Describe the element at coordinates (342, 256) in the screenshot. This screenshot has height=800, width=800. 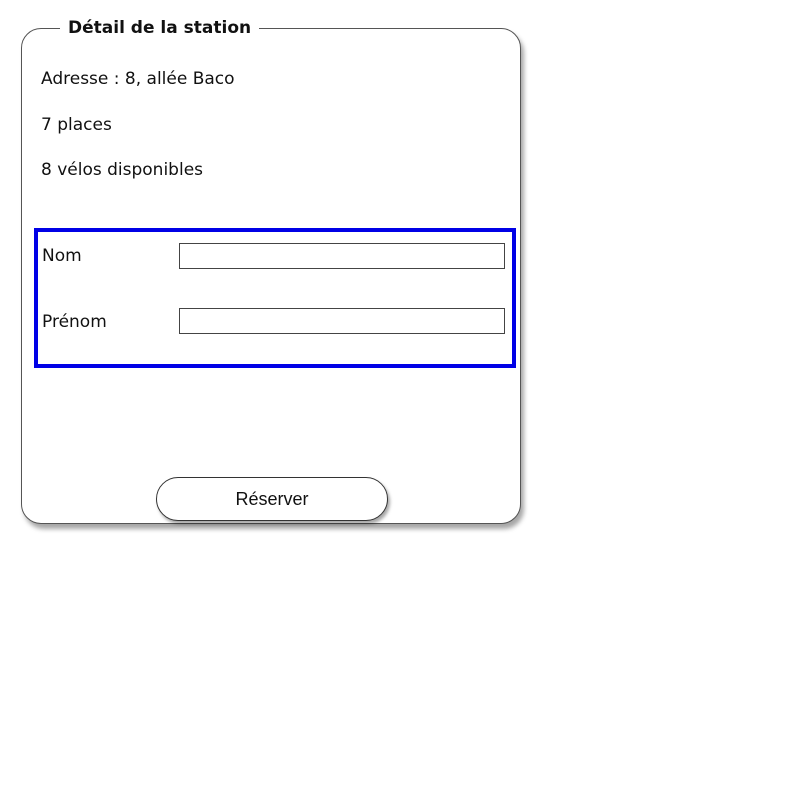
I see `nom-input` at that location.